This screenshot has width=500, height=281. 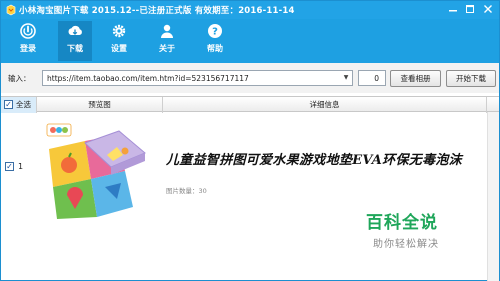 What do you see at coordinates (8, 104) in the screenshot?
I see `select-all-checkbox: ✓` at bounding box center [8, 104].